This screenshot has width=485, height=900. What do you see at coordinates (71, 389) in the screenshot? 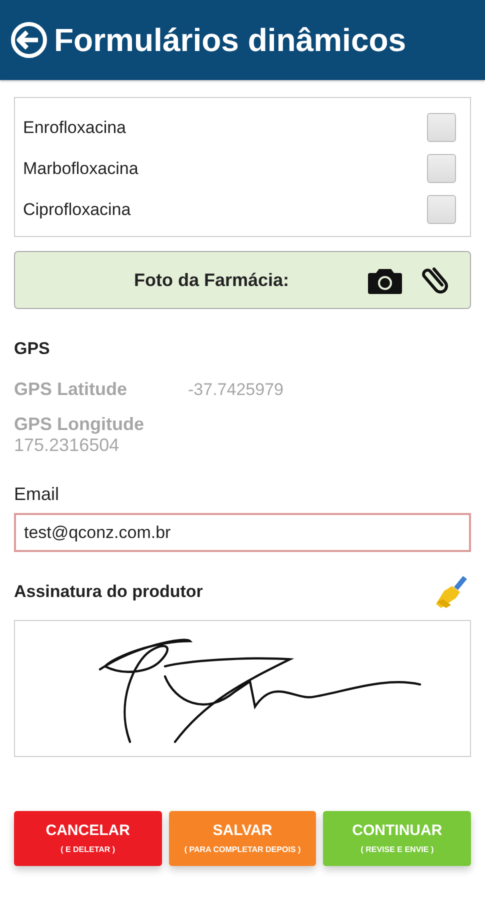
I see `field-label: GPS Latitude` at bounding box center [71, 389].